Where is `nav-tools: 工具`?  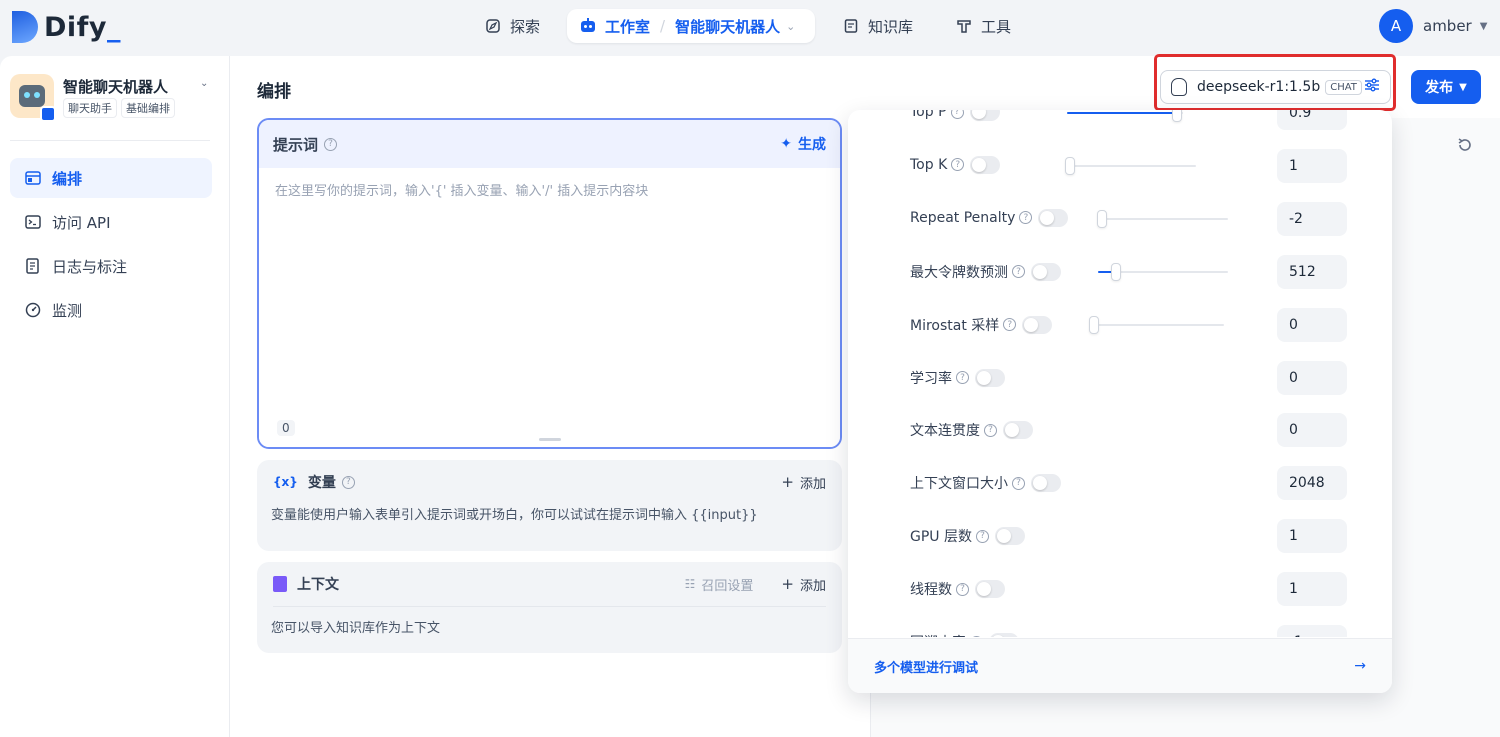 nav-tools: 工具 is located at coordinates (983, 26).